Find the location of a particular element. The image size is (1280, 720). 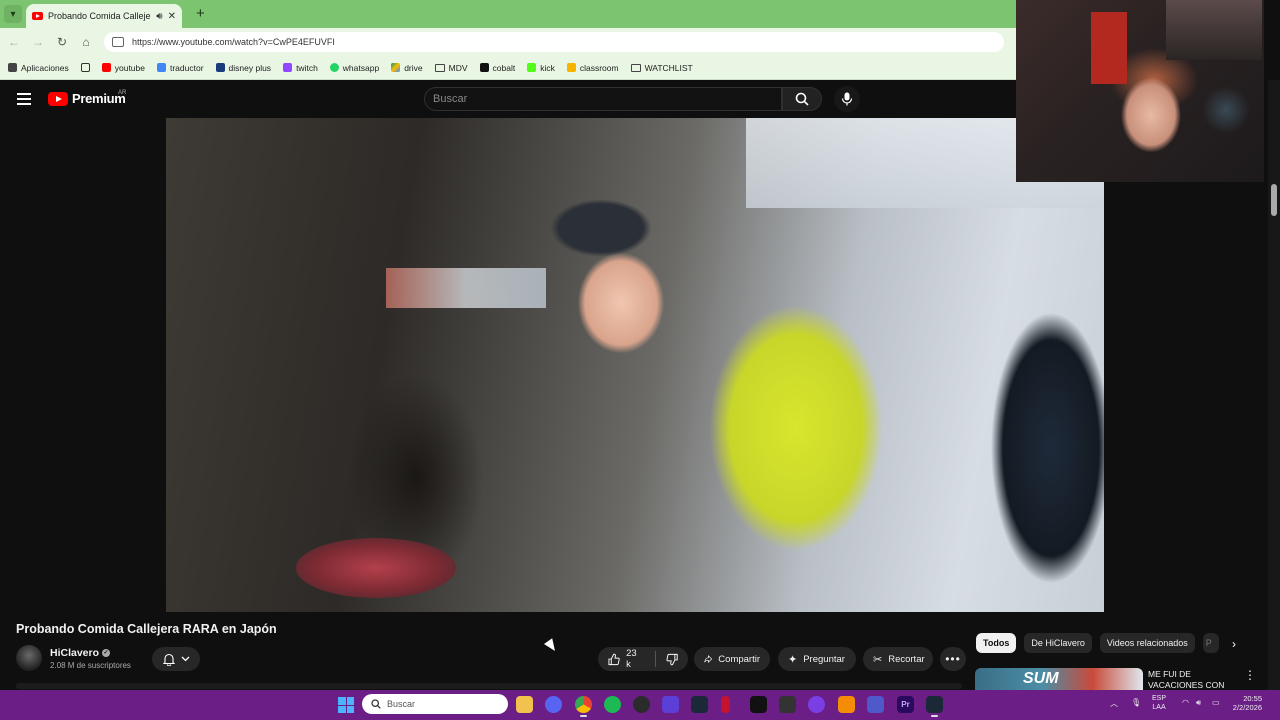

bookmark-apps: Aplicaciones is located at coordinates (38, 68).